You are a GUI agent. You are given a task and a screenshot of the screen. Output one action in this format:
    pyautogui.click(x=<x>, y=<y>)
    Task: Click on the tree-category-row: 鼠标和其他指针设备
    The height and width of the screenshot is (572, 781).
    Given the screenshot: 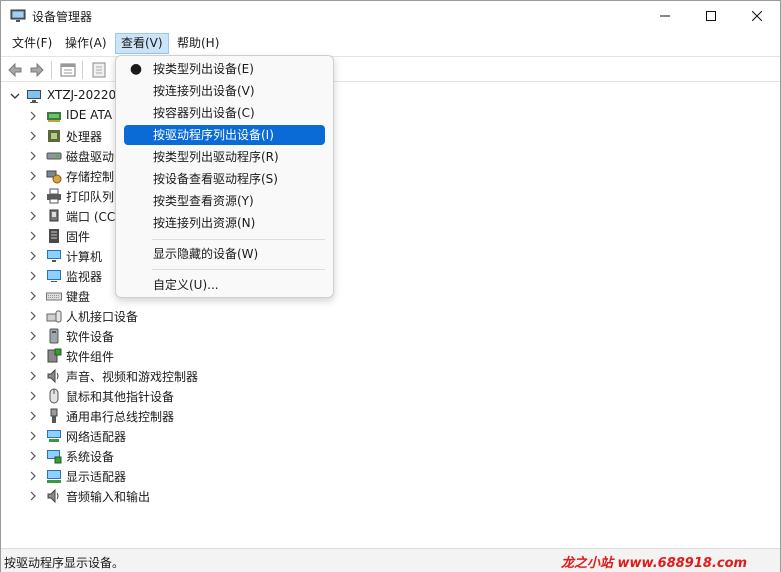 What is the action you would take?
    pyautogui.click(x=390, y=396)
    